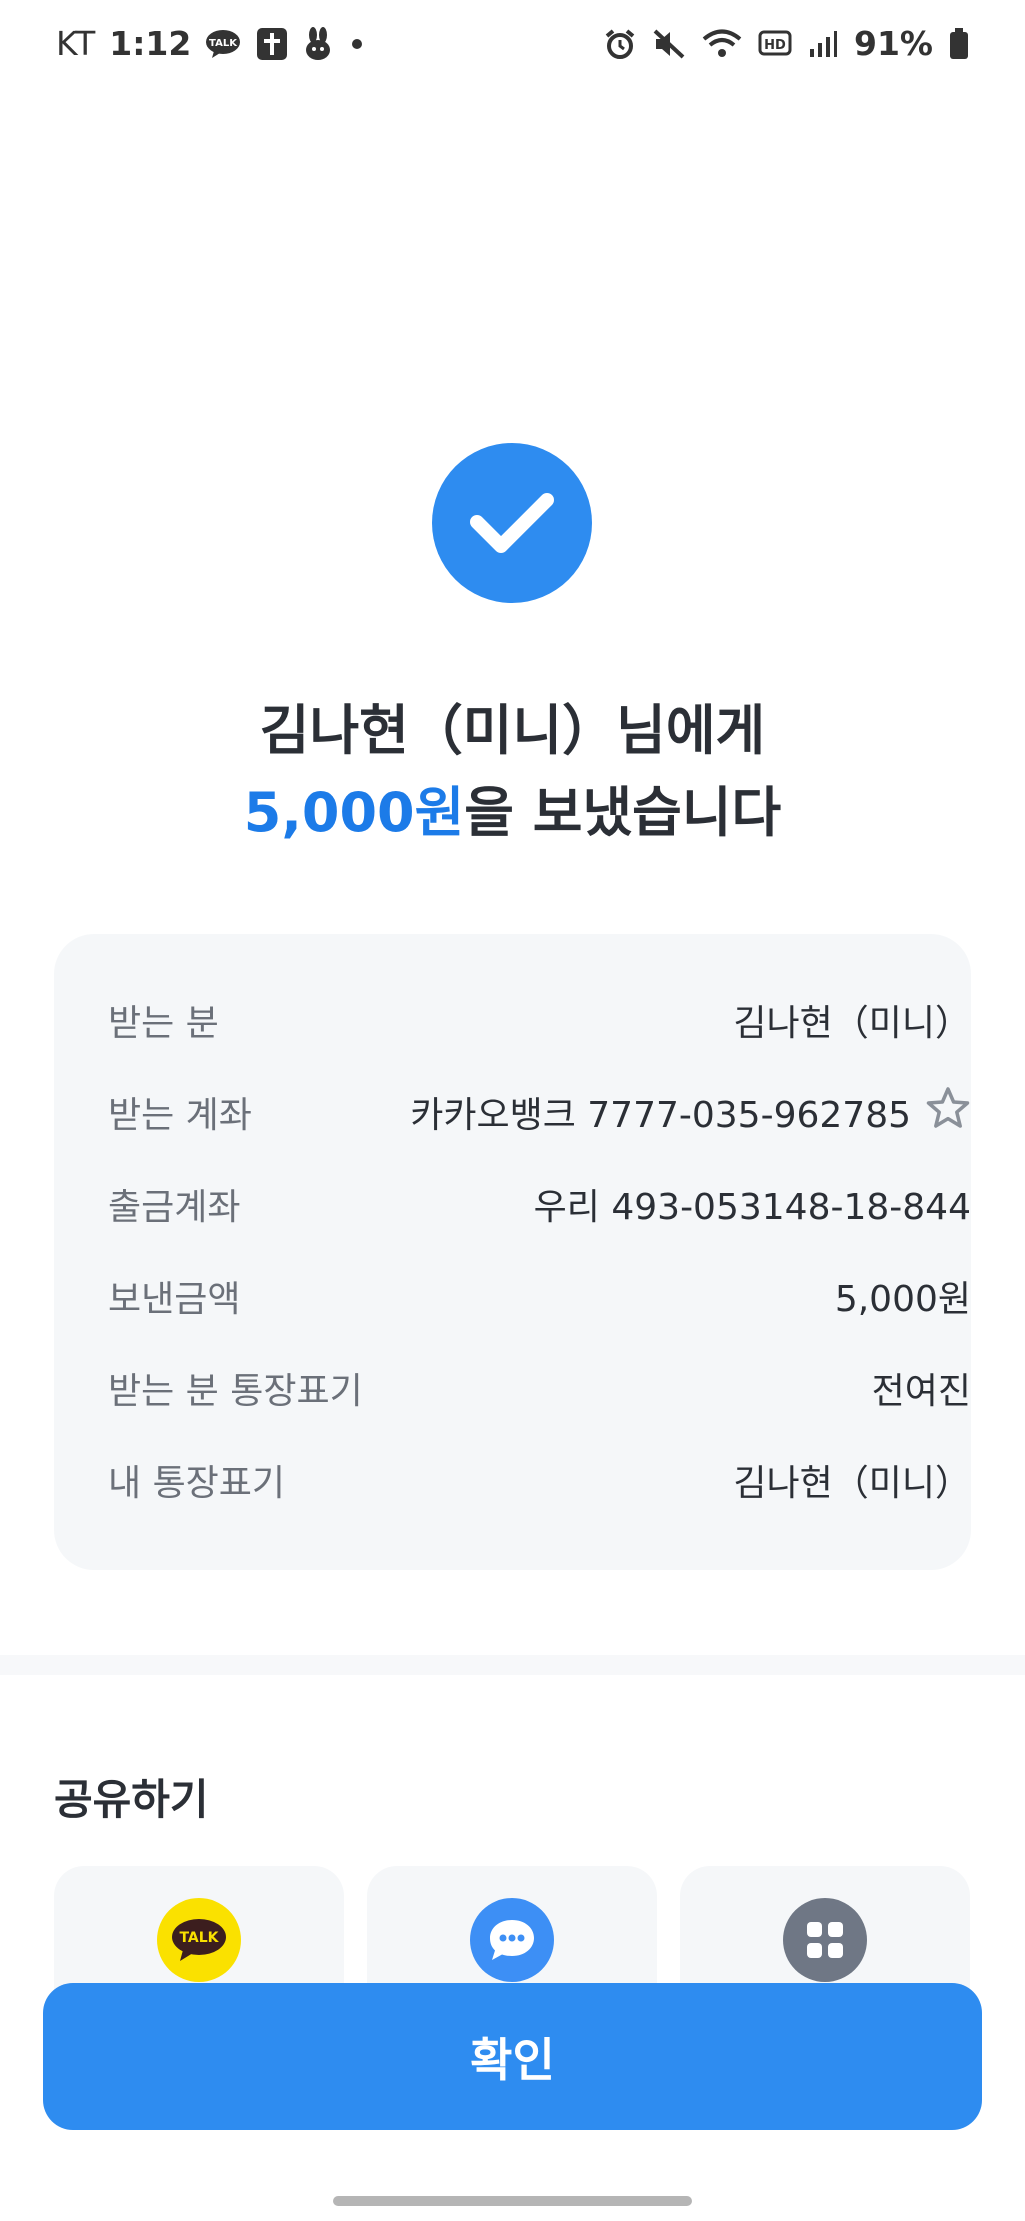 Image resolution: width=1025 pixels, height=2221 pixels. I want to click on kakaotalk-badge-label: TALK, so click(199, 1938).